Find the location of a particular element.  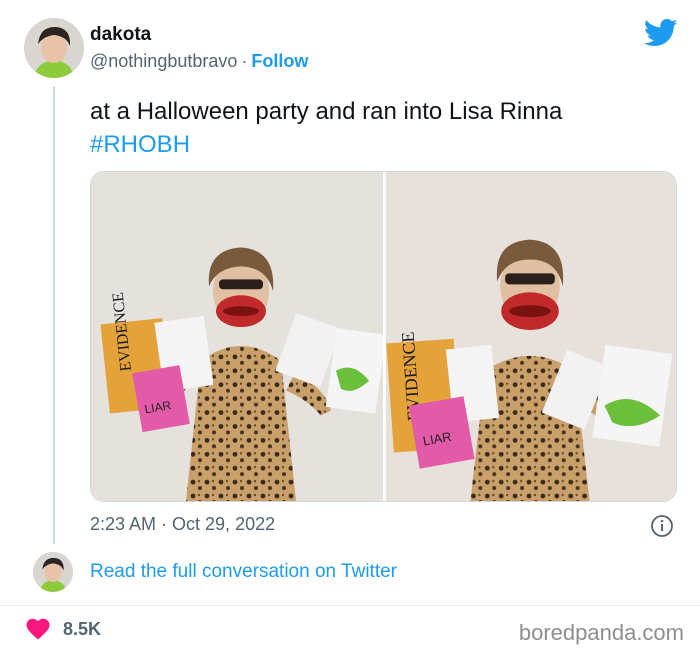

author-handle: @nothingbutbravo is located at coordinates (163, 61).